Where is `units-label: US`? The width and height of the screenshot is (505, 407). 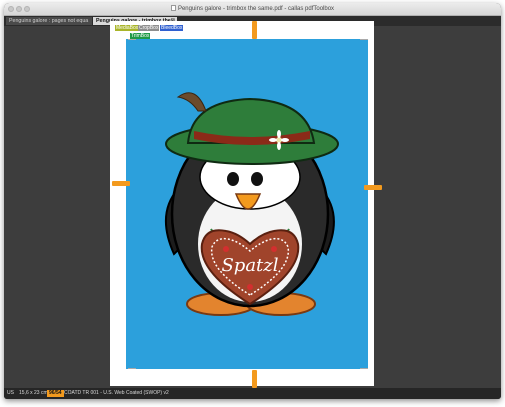
units-label: US is located at coordinates (10, 393).